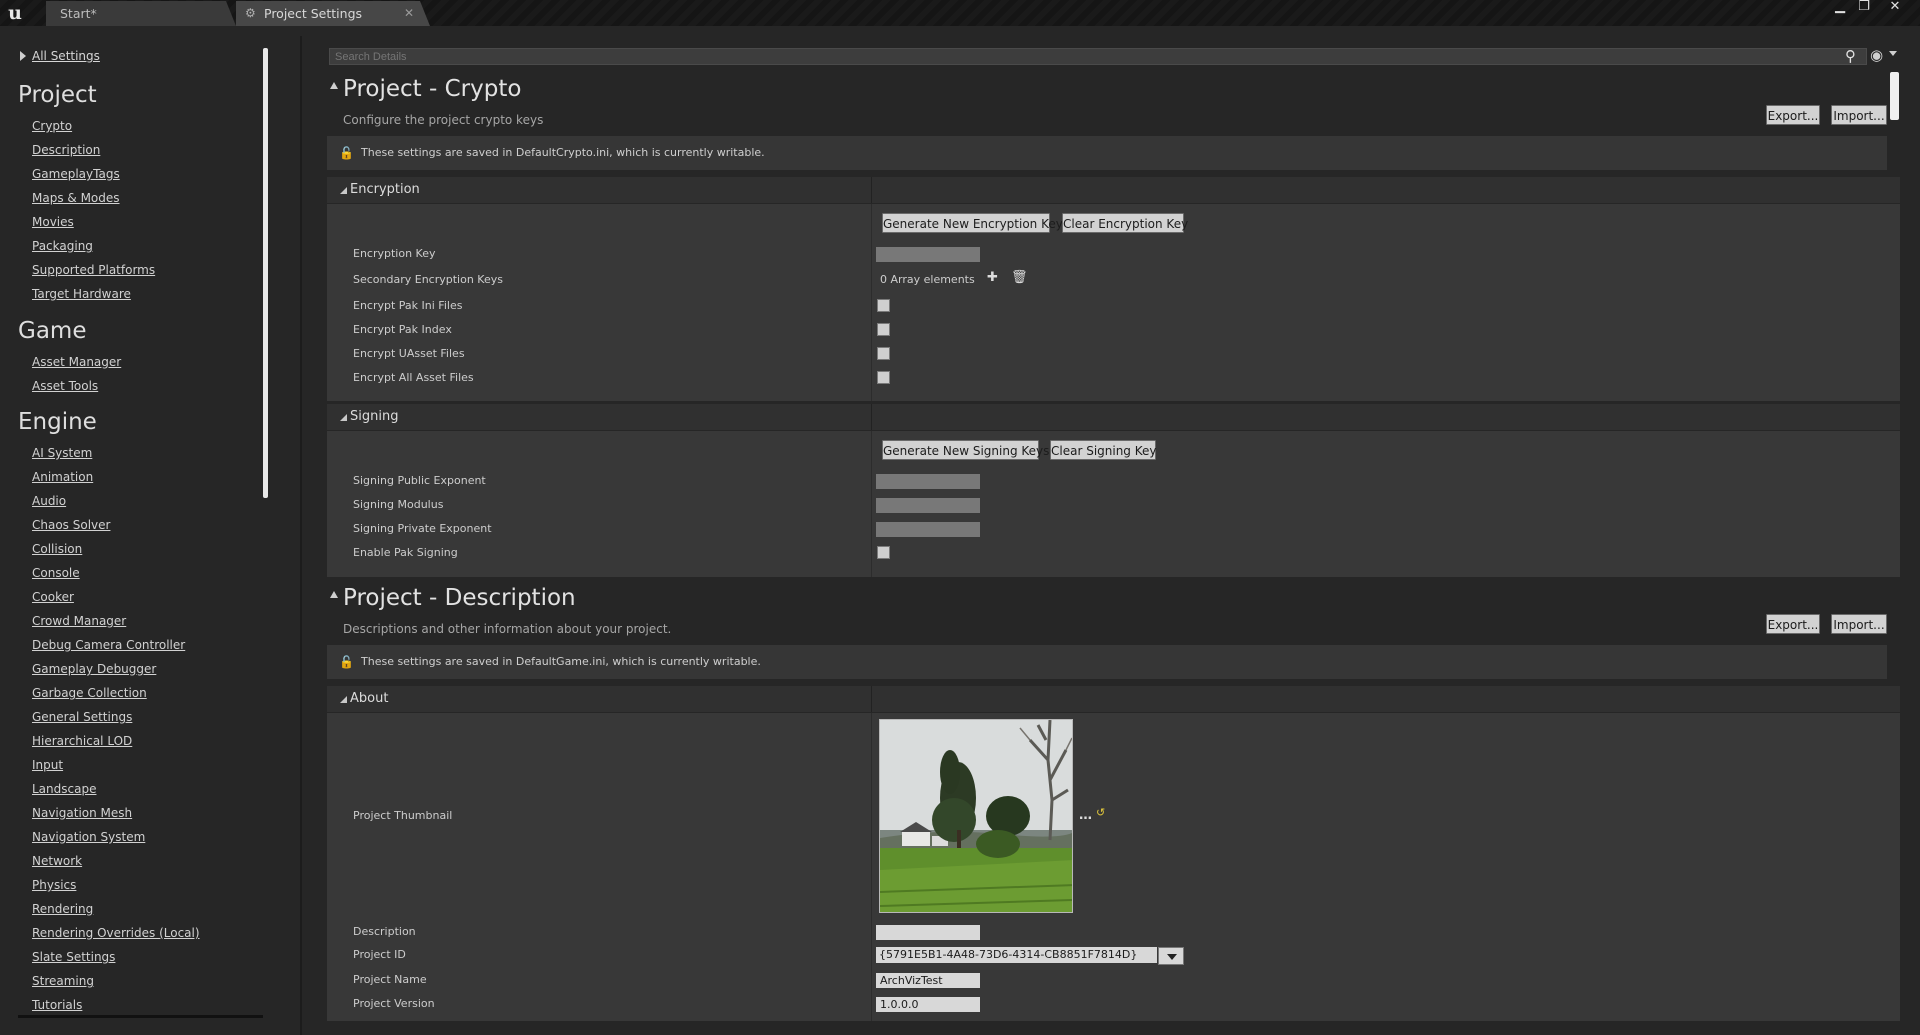  What do you see at coordinates (1840, 8) in the screenshot?
I see `minimize-window-button: ▁` at bounding box center [1840, 8].